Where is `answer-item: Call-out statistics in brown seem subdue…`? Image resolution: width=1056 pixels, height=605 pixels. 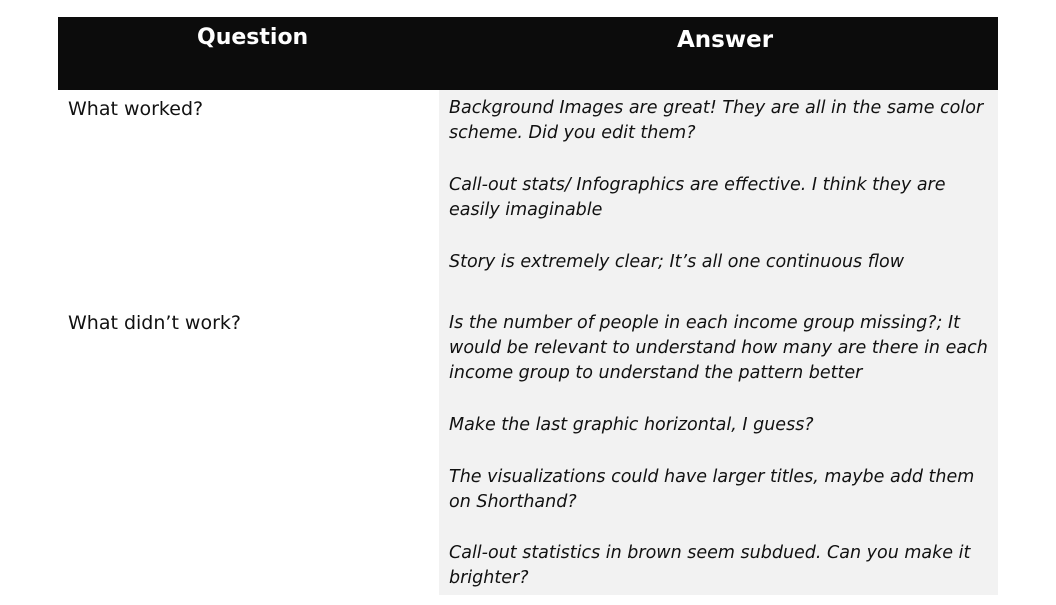 answer-item: Call-out statistics in brown seem subdue… is located at coordinates (710, 565).